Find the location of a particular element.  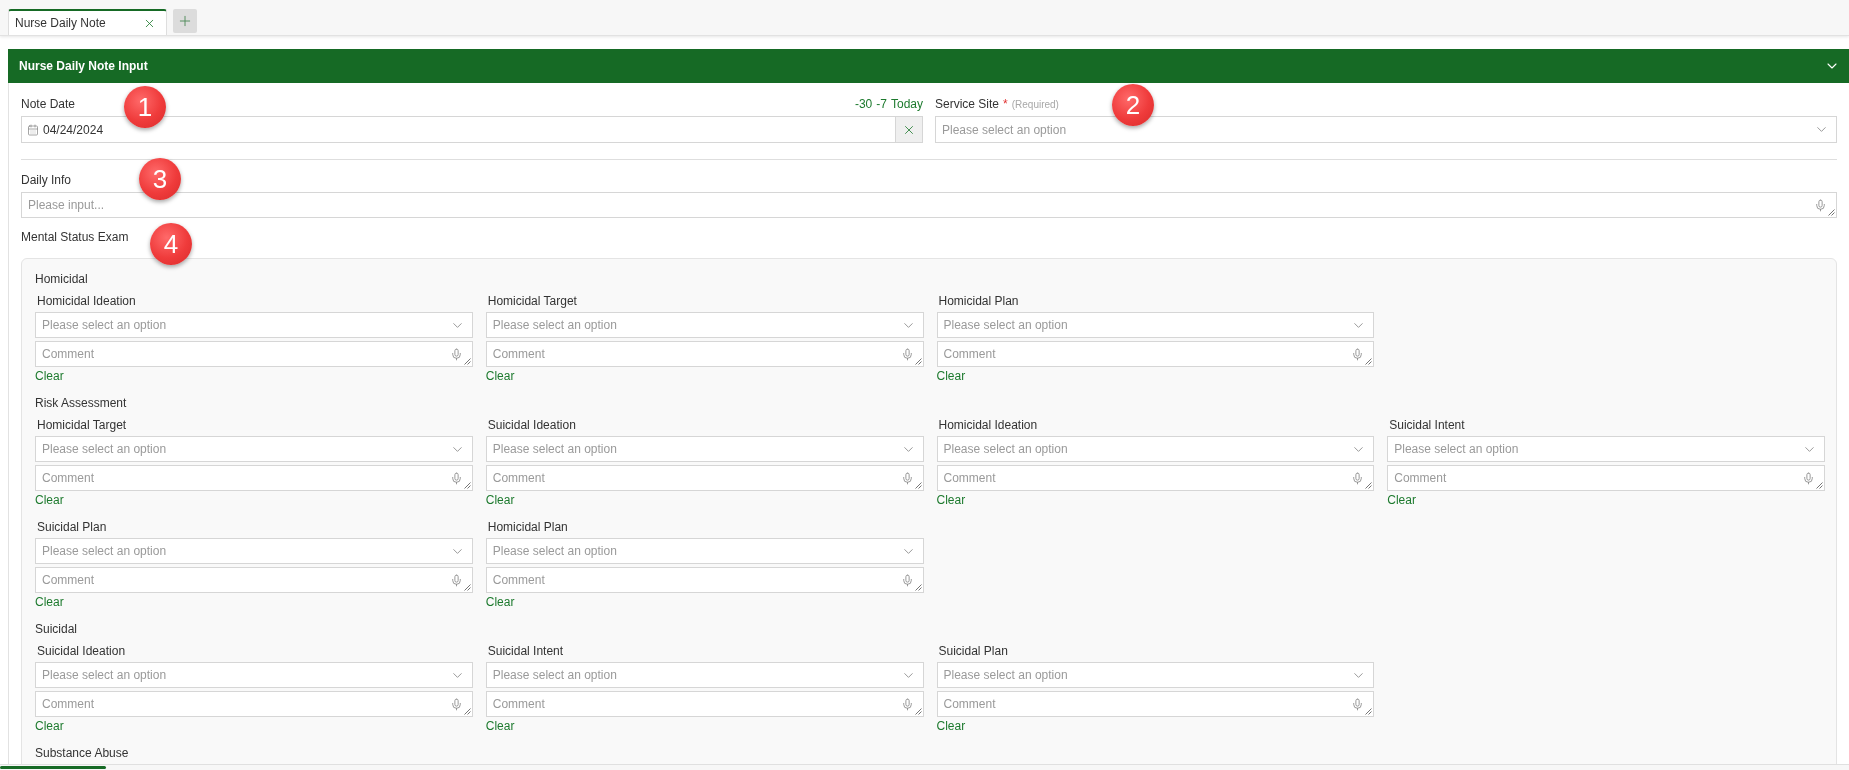

field-label: Note Date is located at coordinates (48, 104).